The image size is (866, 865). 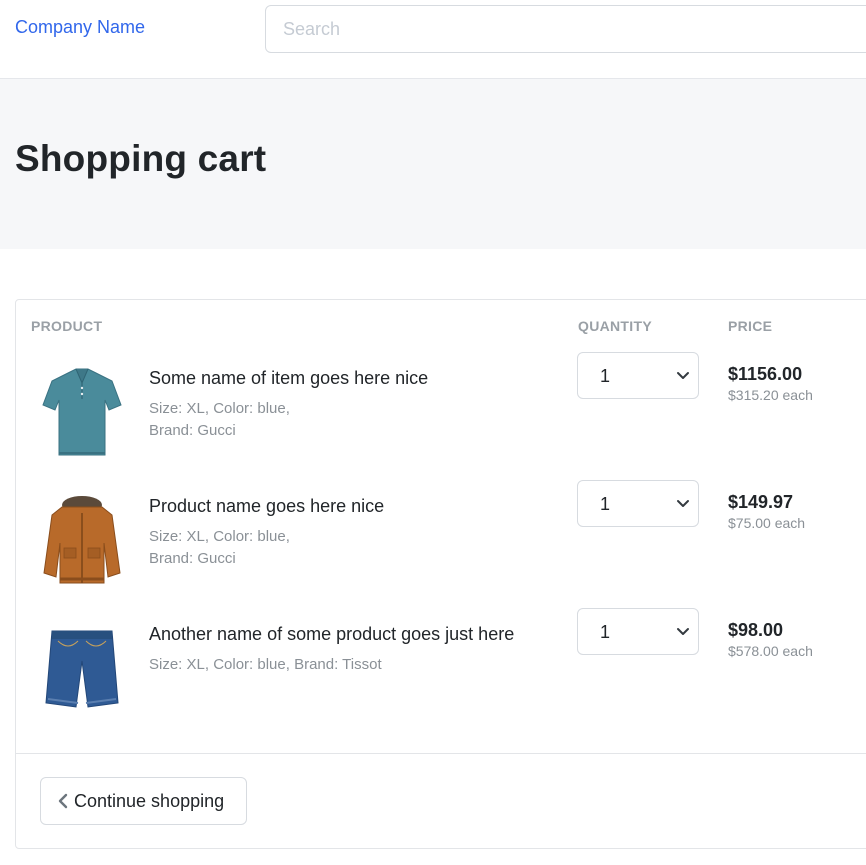 What do you see at coordinates (266, 506) in the screenshot?
I see `product-name: Product name goes here nice` at bounding box center [266, 506].